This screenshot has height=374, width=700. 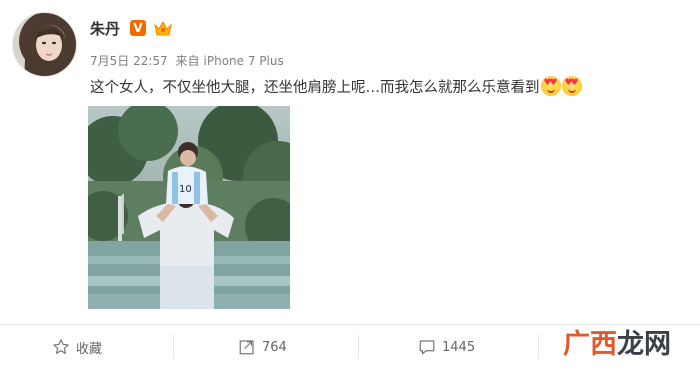 I want to click on post-text: 这个女人，不仅坐他大腿，还坐他肩膀上呢…而我怎么就那么乐意看到, so click(x=336, y=86).